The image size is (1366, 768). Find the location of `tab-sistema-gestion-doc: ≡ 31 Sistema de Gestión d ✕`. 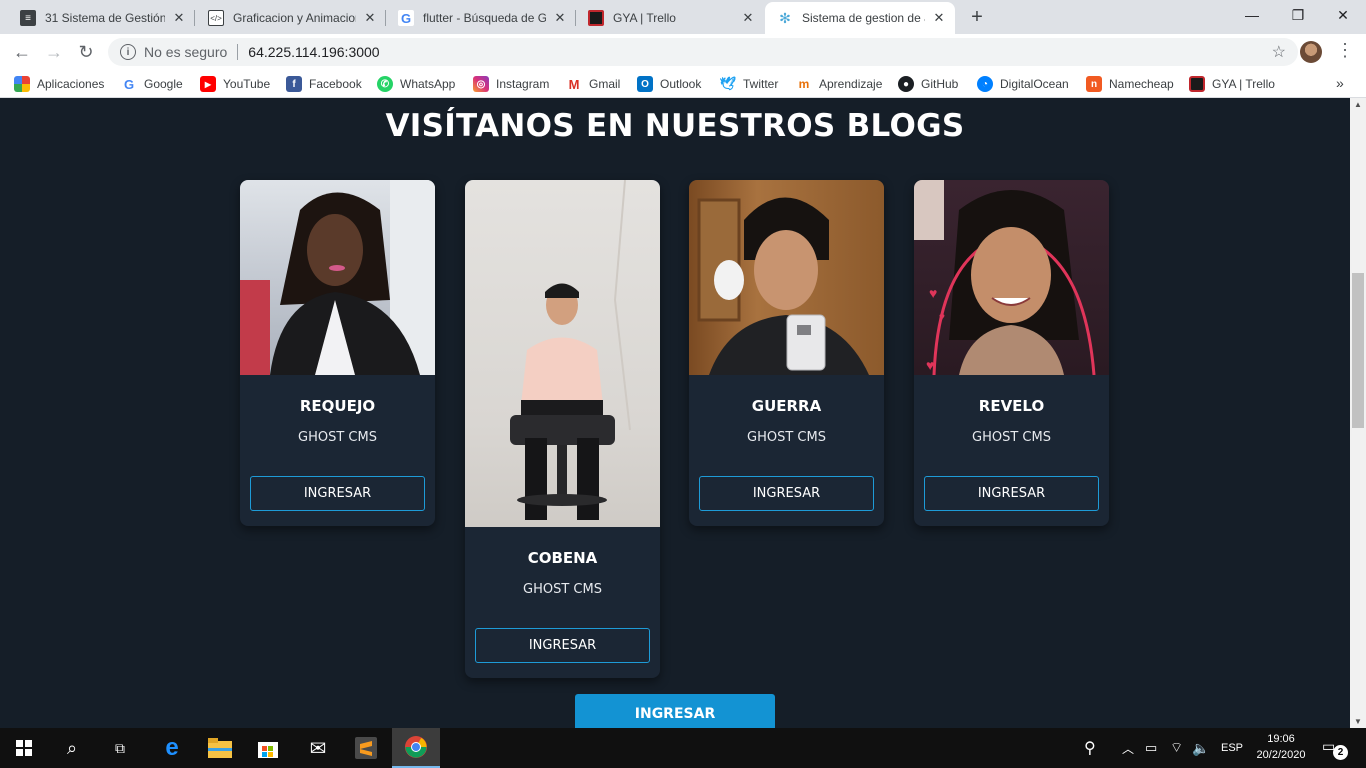

tab-sistema-gestion-doc: ≡ 31 Sistema de Gestión d ✕ is located at coordinates (101, 18).